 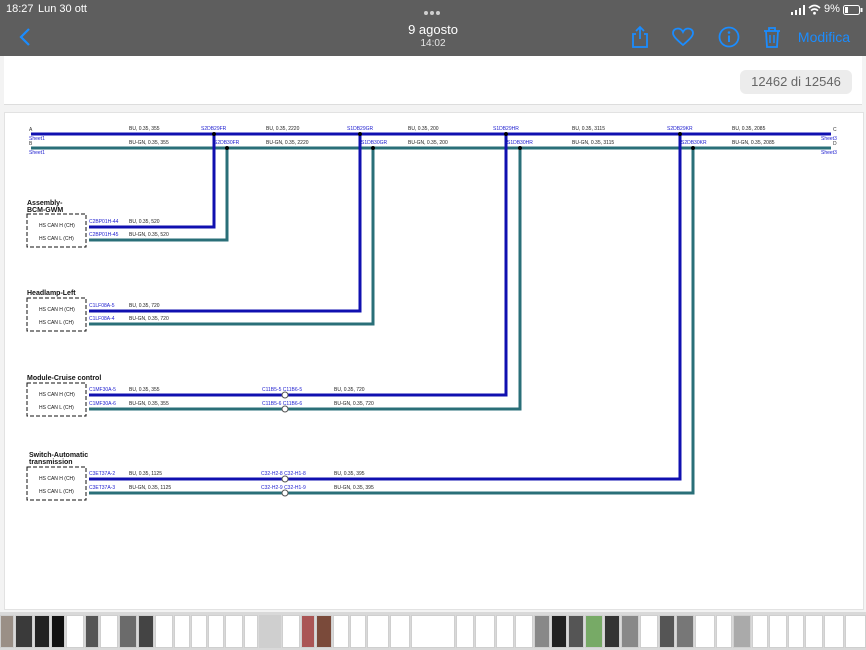 What do you see at coordinates (37, 153) in the screenshot?
I see `sheet-left-label-2: Sheet1` at bounding box center [37, 153].